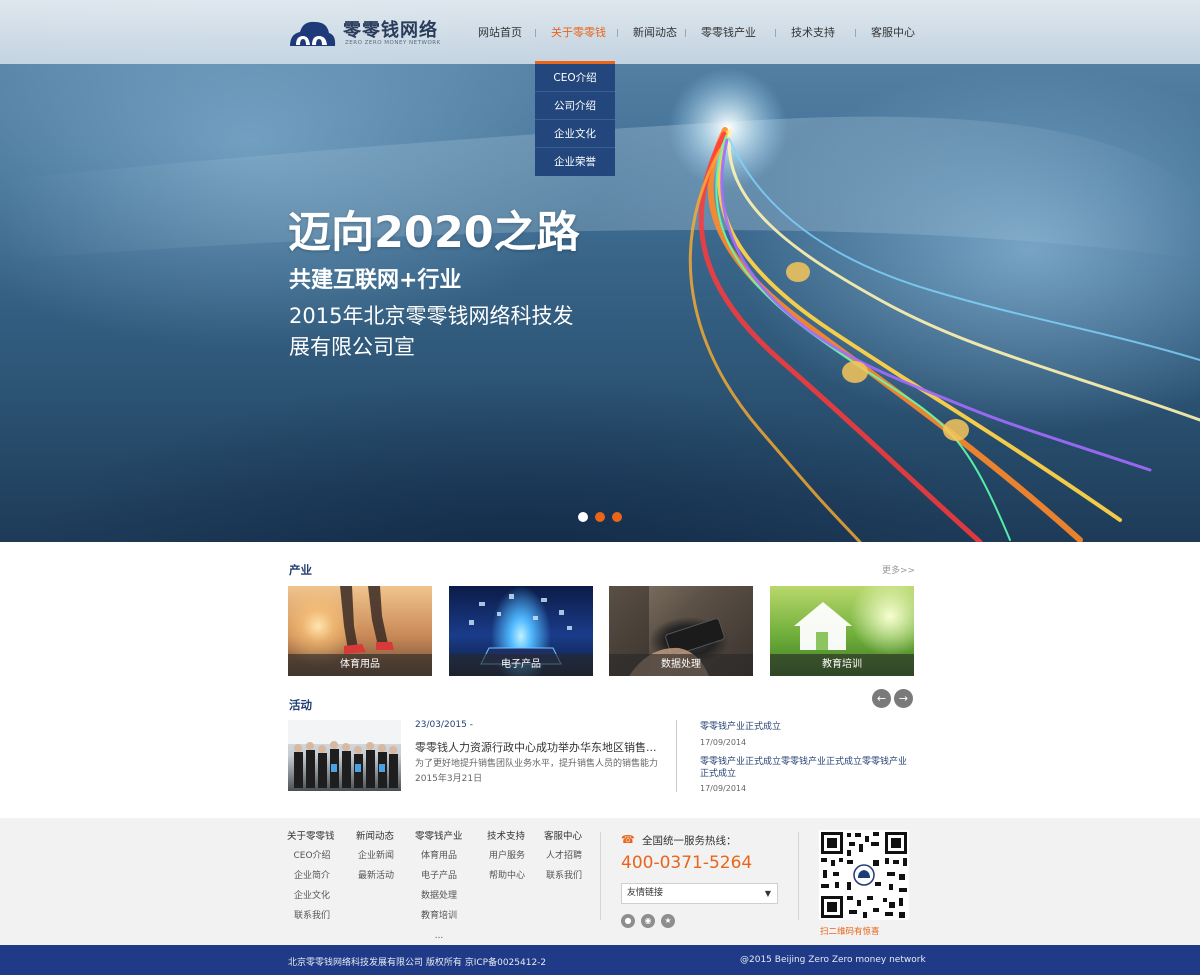  Describe the element at coordinates (506, 836) in the screenshot. I see `footer-column-title: 技术支持` at that location.